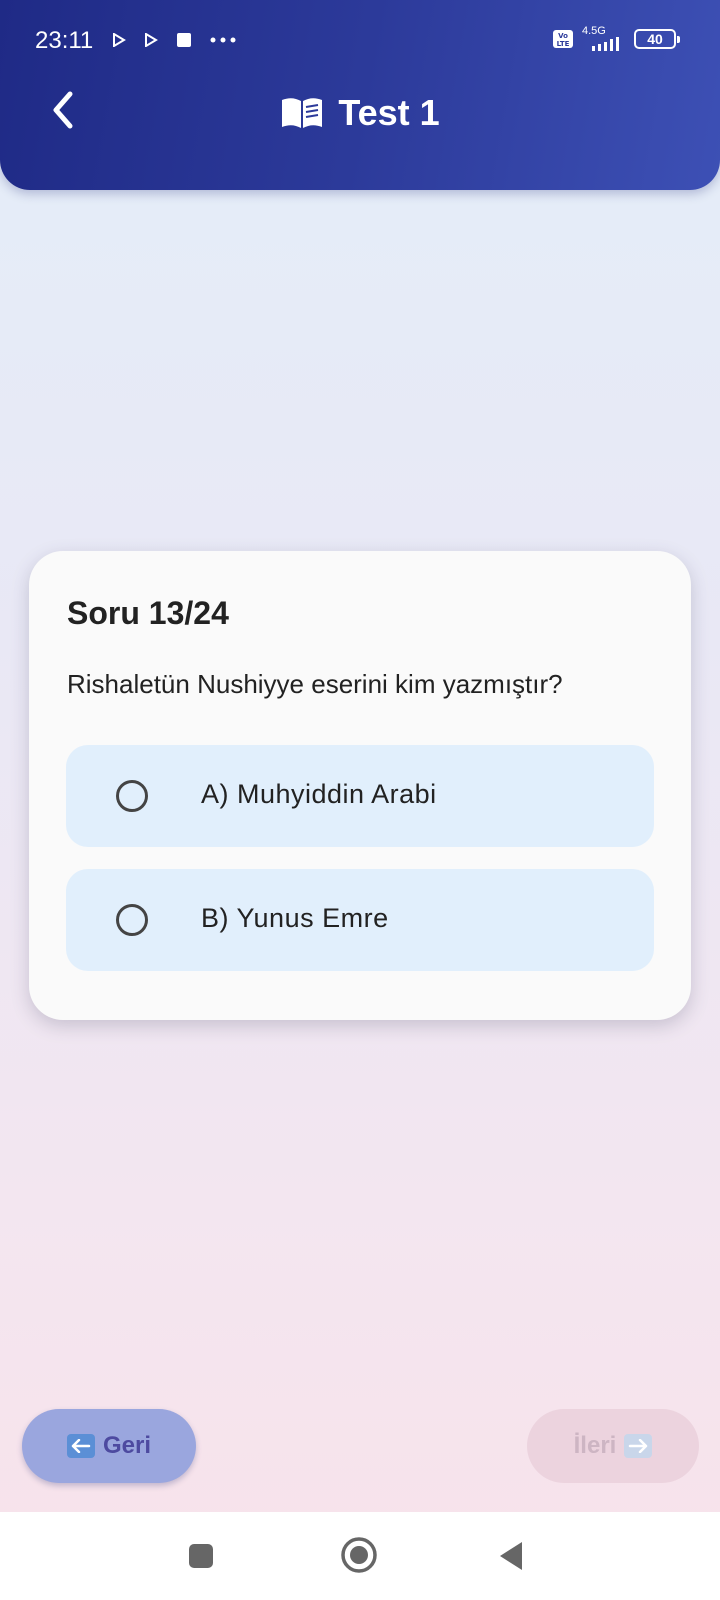 The image size is (720, 1600). Describe the element at coordinates (638, 1446) in the screenshot. I see `arrow-right-icon` at that location.